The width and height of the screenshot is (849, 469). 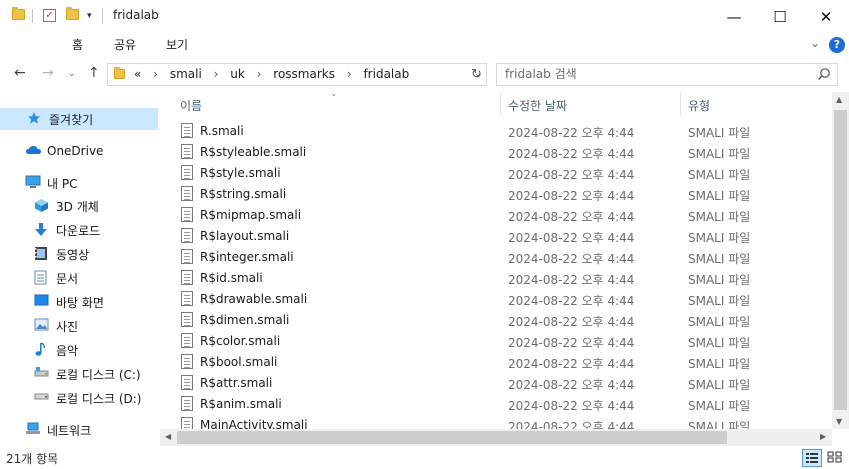 I want to click on search-box, so click(x=667, y=74).